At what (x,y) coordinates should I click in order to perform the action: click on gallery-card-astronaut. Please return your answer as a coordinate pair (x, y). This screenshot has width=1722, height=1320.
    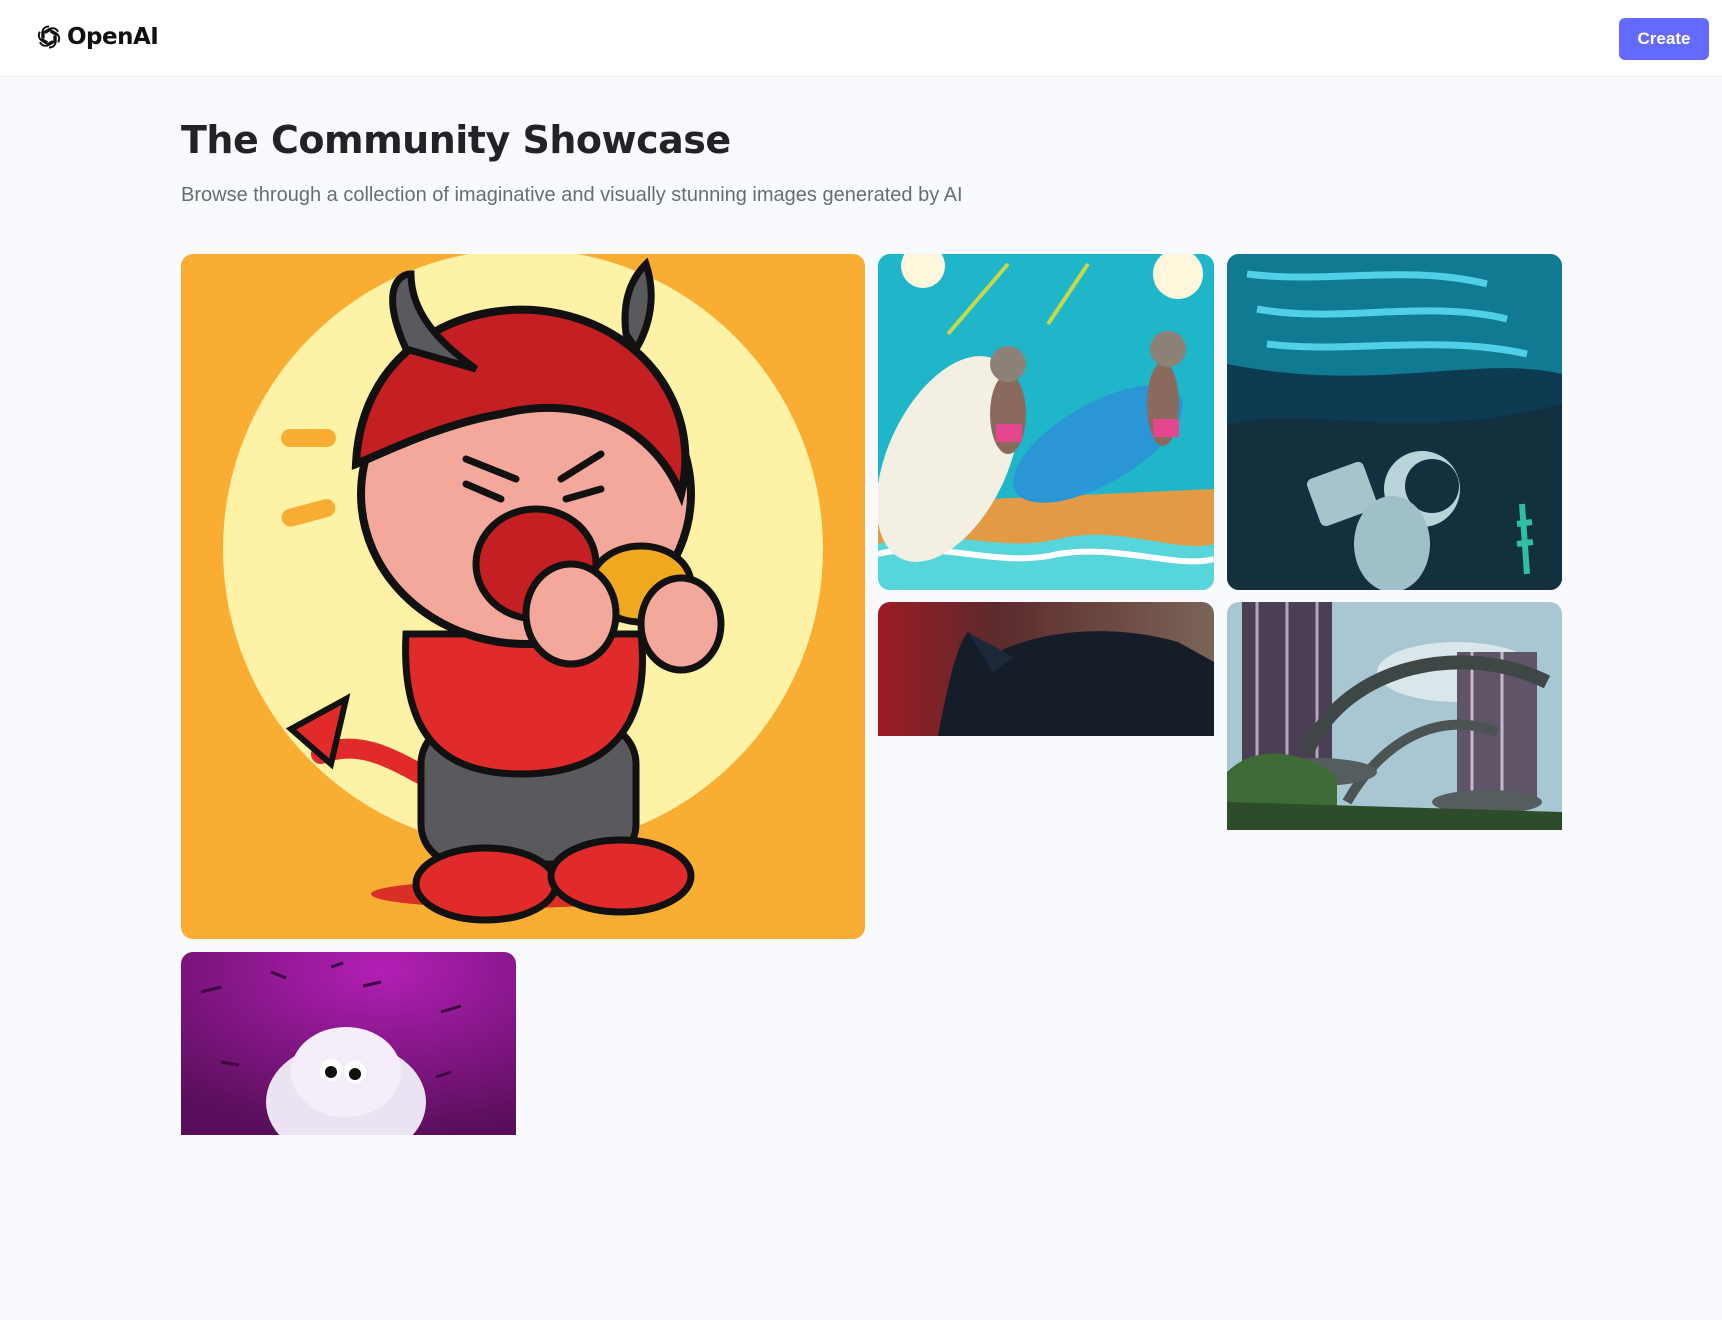
    Looking at the image, I should click on (1394, 422).